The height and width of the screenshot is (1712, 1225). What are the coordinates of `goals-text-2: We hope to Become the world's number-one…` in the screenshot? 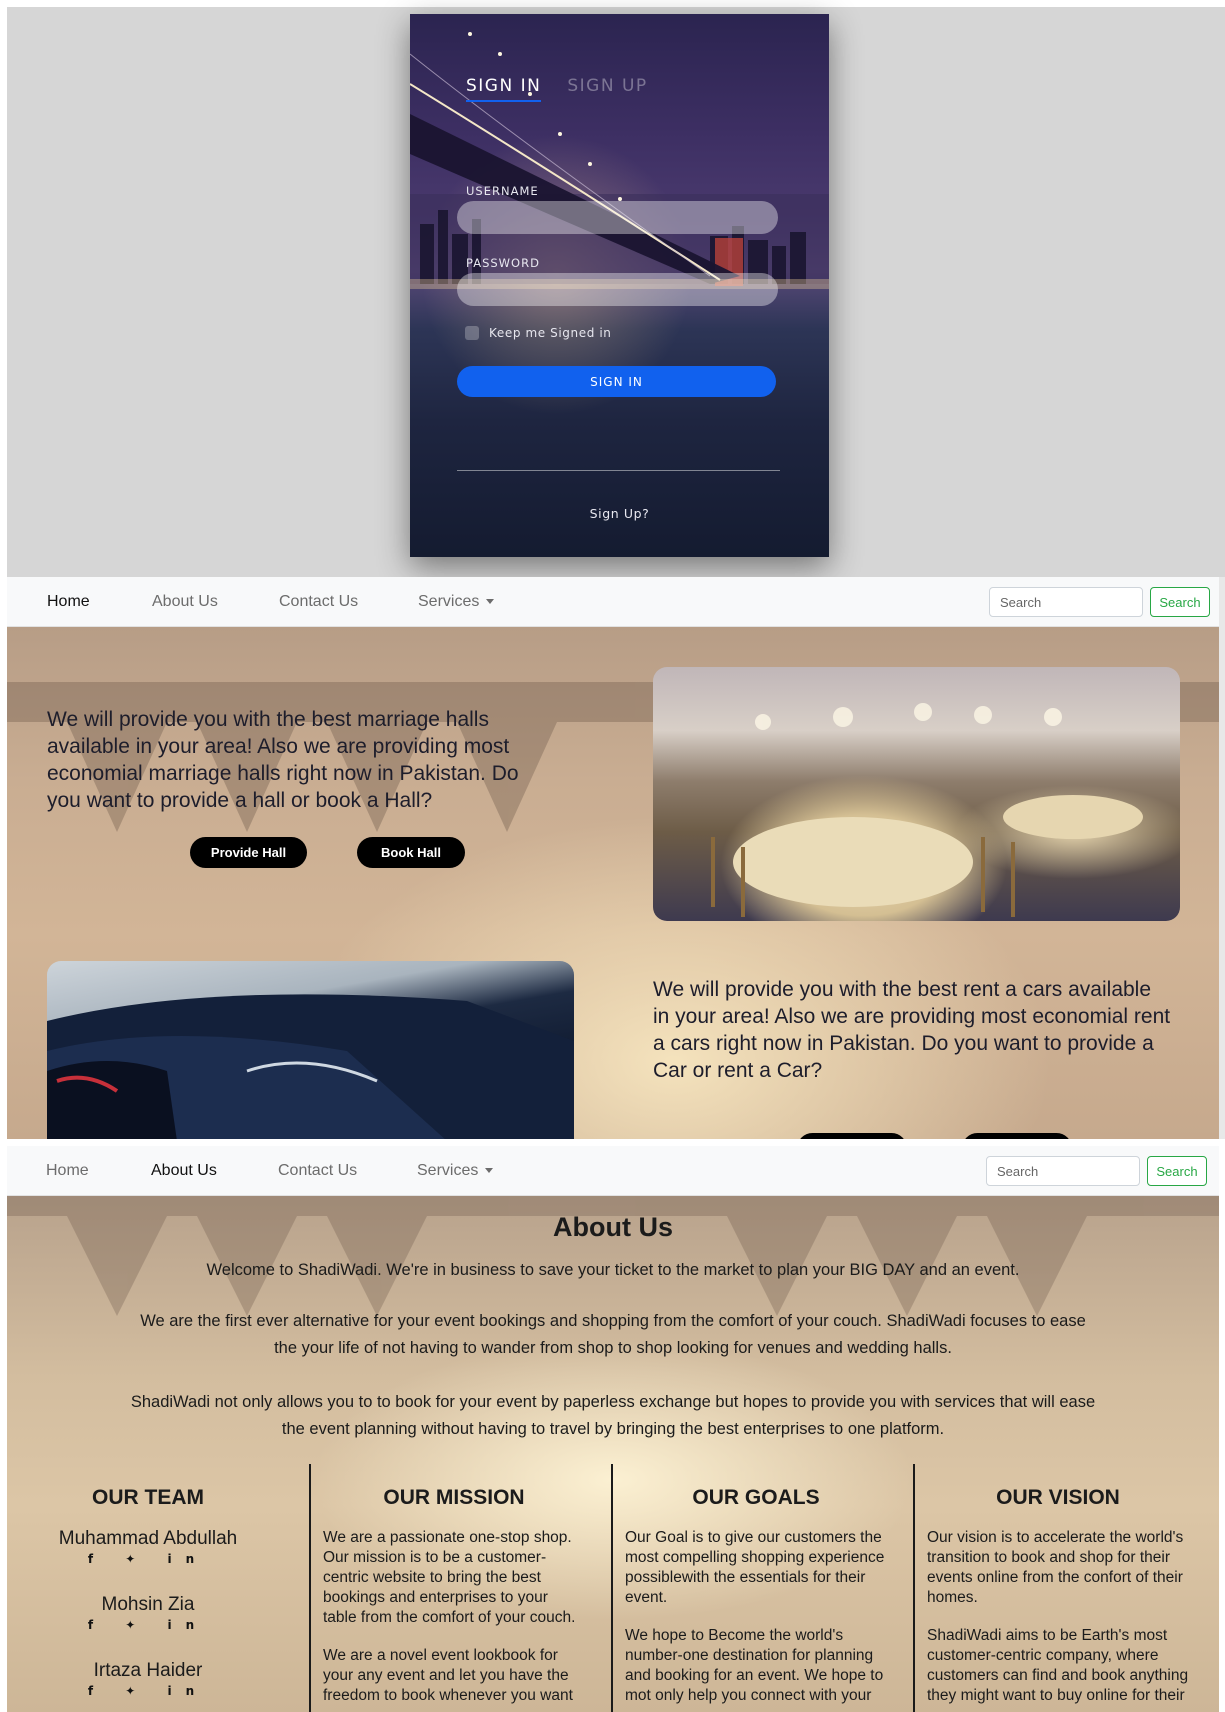 It's located at (754, 1665).